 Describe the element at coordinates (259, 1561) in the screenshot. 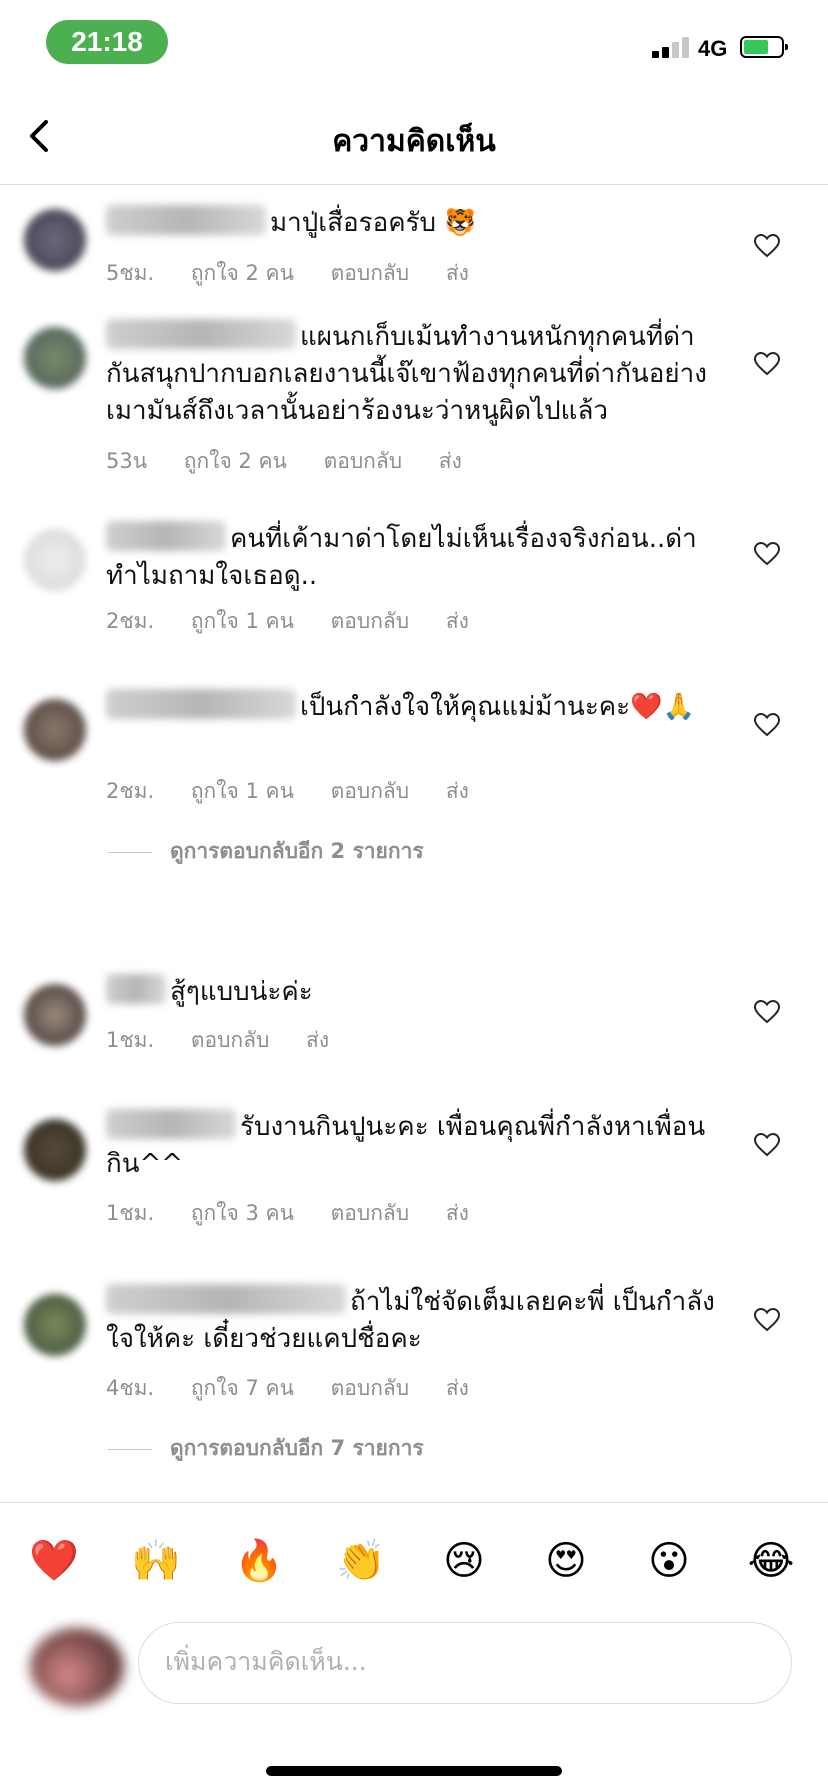

I see `fire-emoji-button: 🔥` at that location.